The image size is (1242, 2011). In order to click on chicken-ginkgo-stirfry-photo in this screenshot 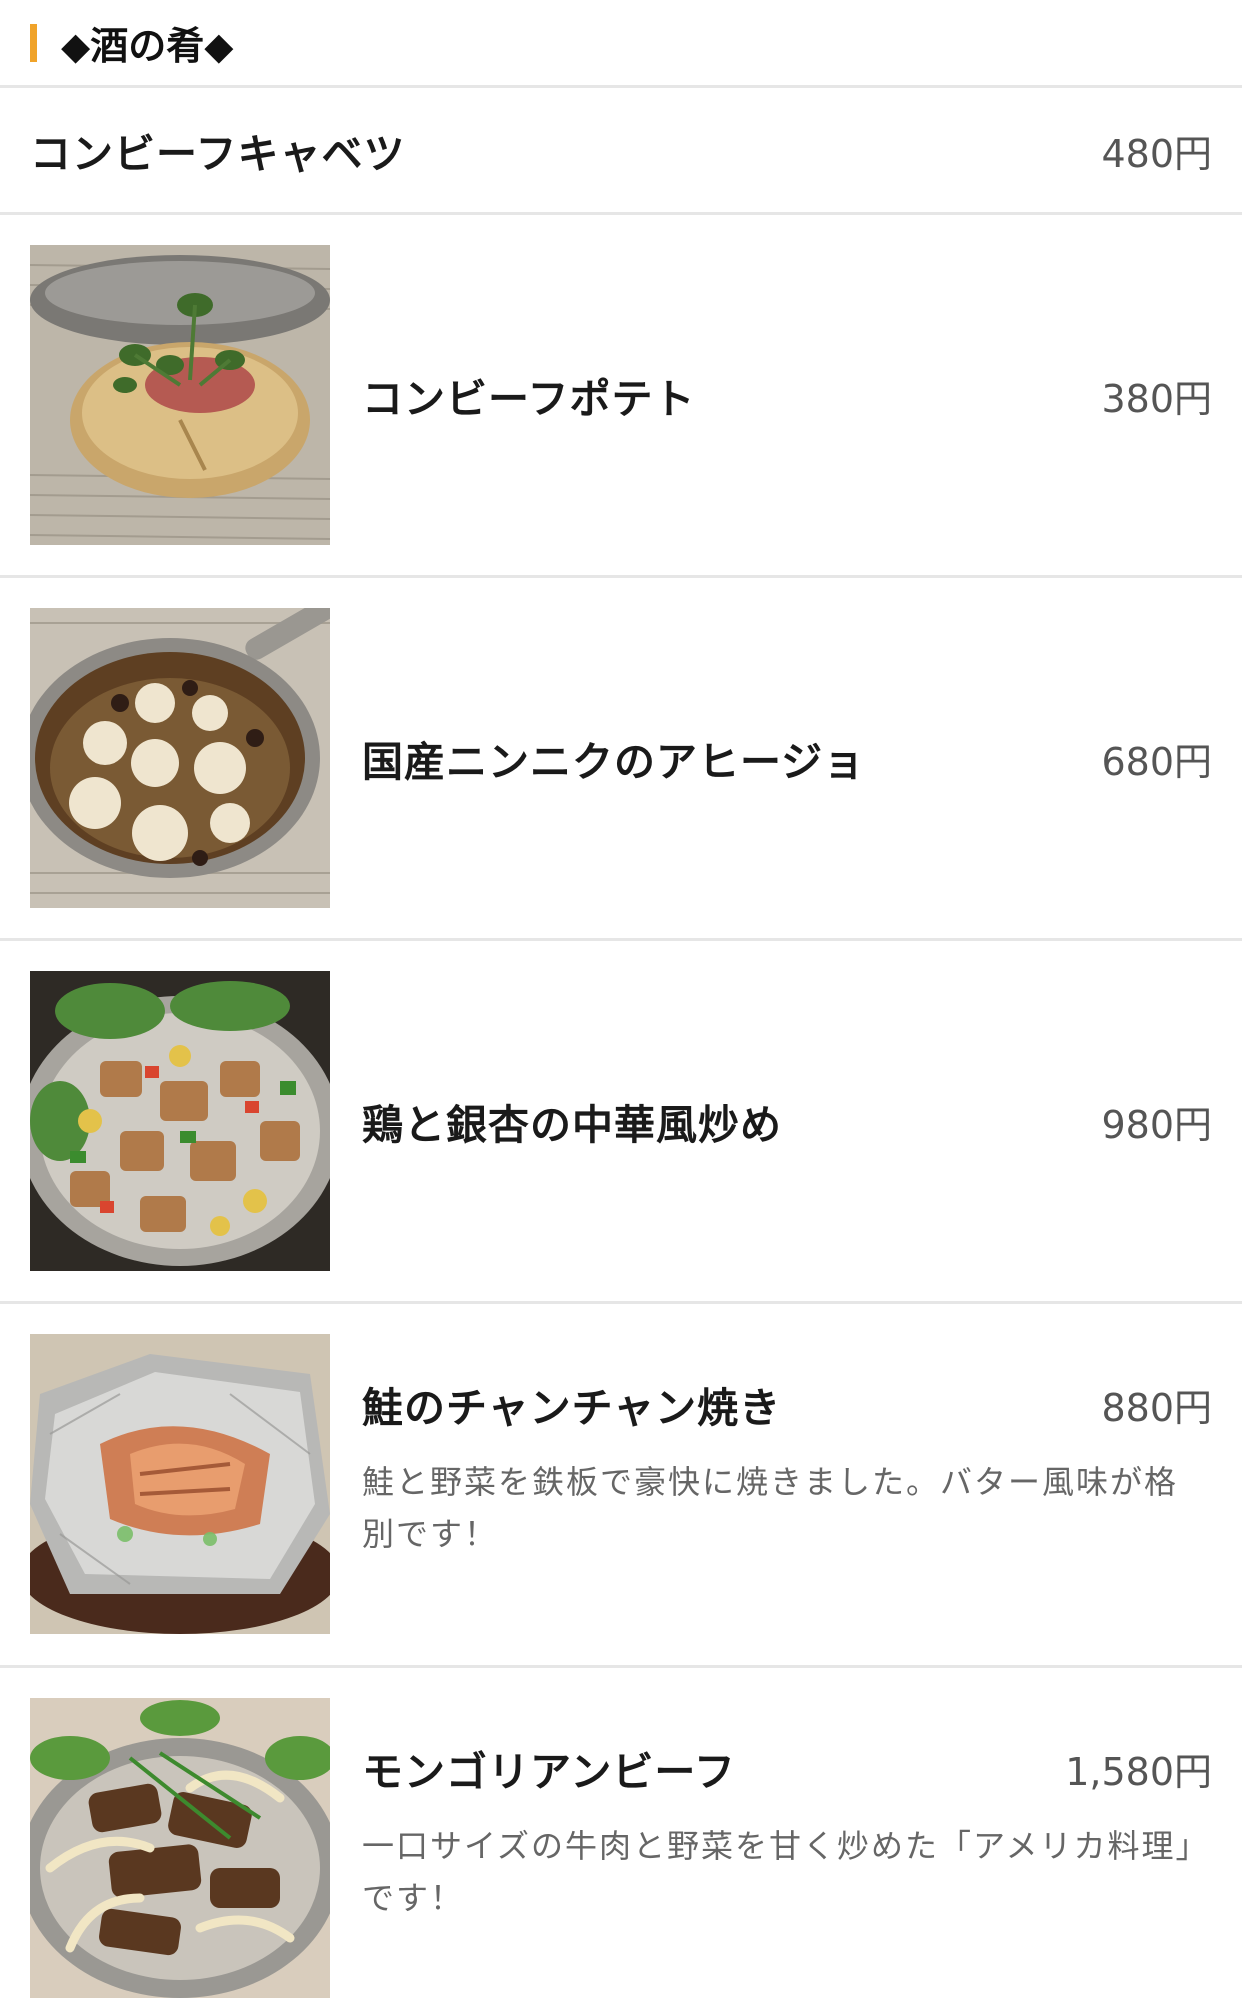, I will do `click(180, 1121)`.